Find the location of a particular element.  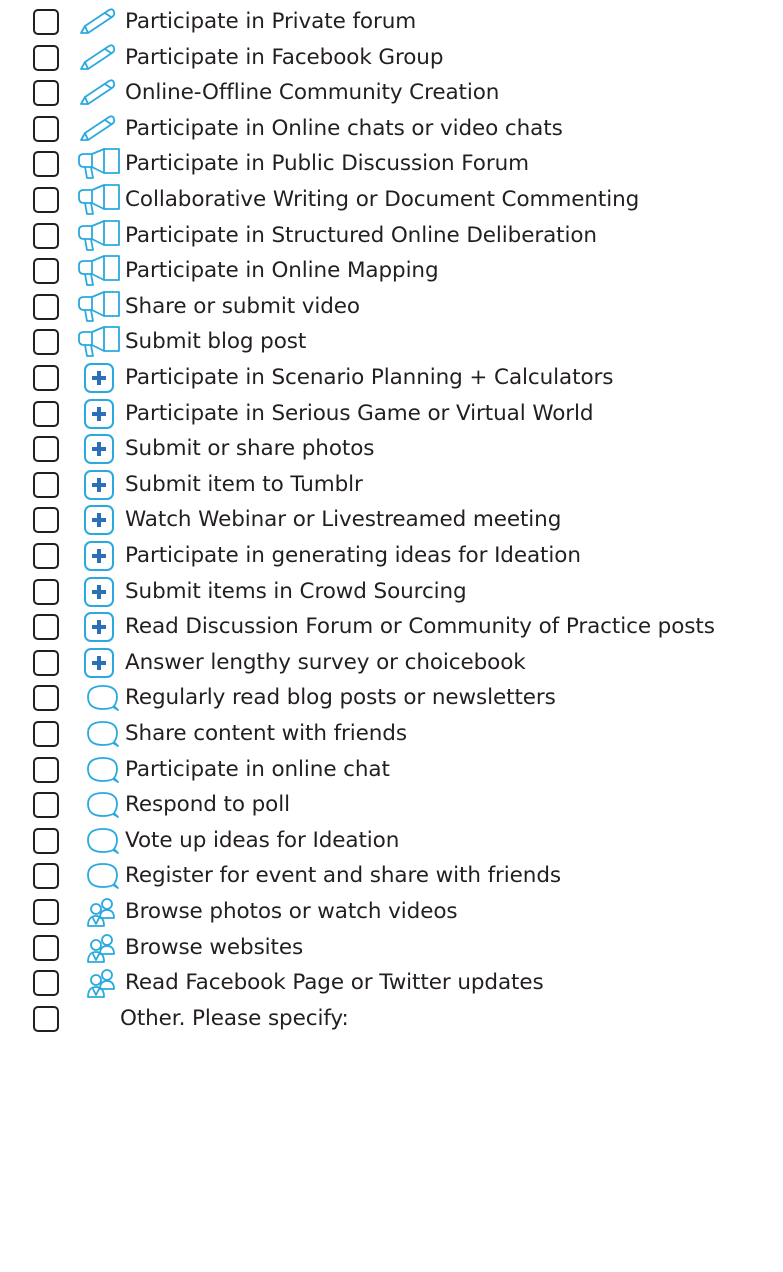

item-label: Online-Offline Community Creation is located at coordinates (312, 92).